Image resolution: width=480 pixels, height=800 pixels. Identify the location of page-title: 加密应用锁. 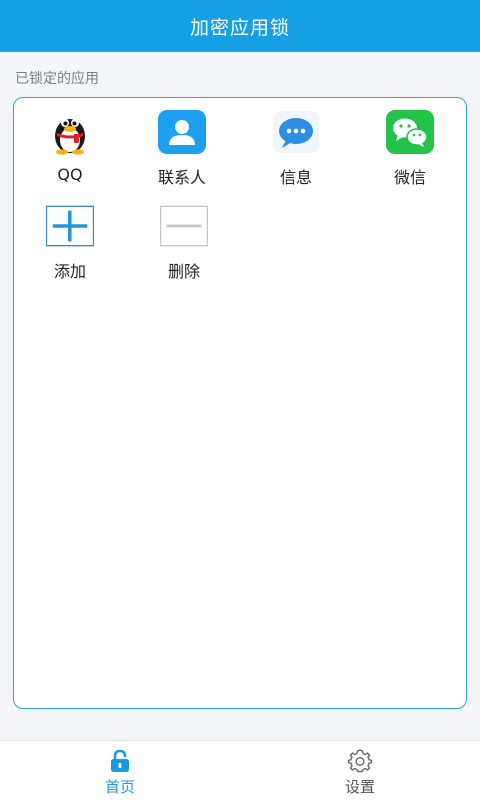
(239, 27).